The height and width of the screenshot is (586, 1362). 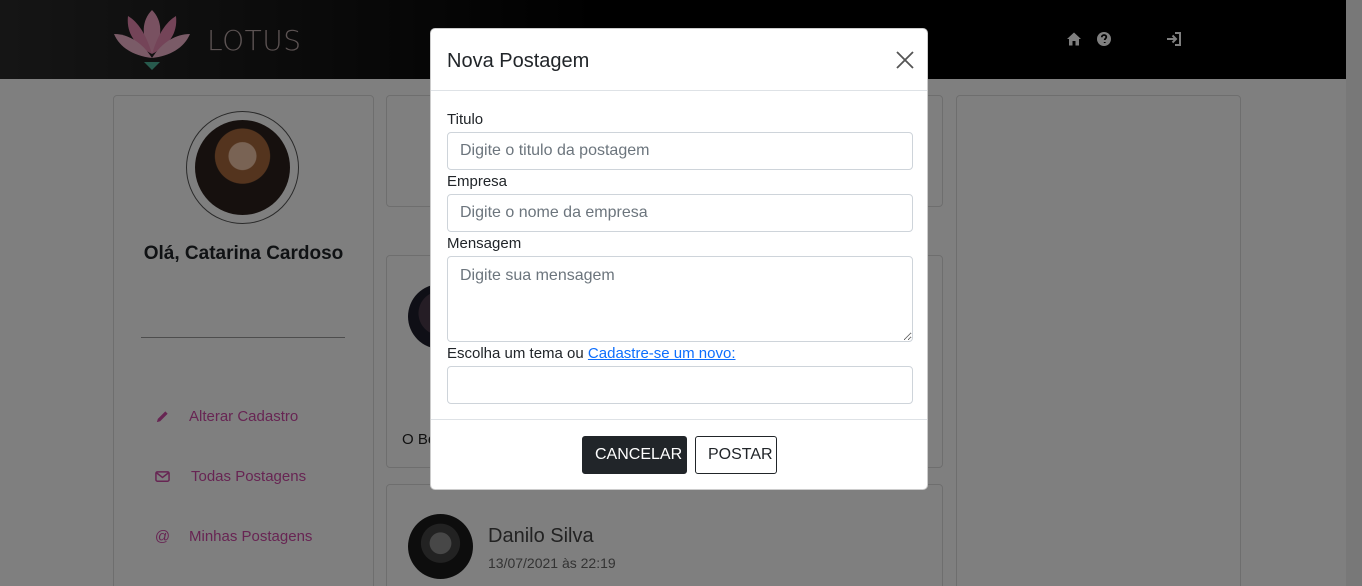 I want to click on tema-label: Escolha um tema ou Cadastre-se um novo:, so click(x=591, y=353).